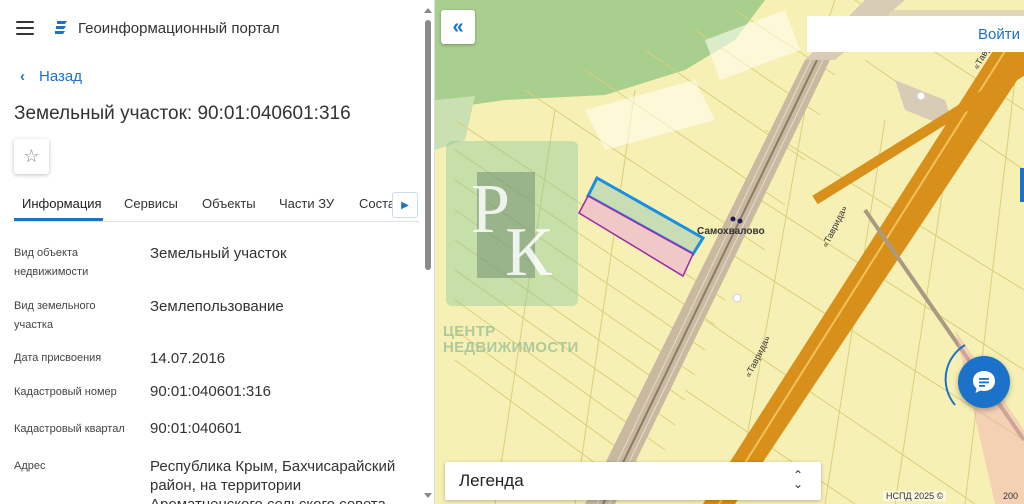 Image resolution: width=1024 pixels, height=504 pixels. What do you see at coordinates (60, 76) in the screenshot?
I see `back-label: Назад` at bounding box center [60, 76].